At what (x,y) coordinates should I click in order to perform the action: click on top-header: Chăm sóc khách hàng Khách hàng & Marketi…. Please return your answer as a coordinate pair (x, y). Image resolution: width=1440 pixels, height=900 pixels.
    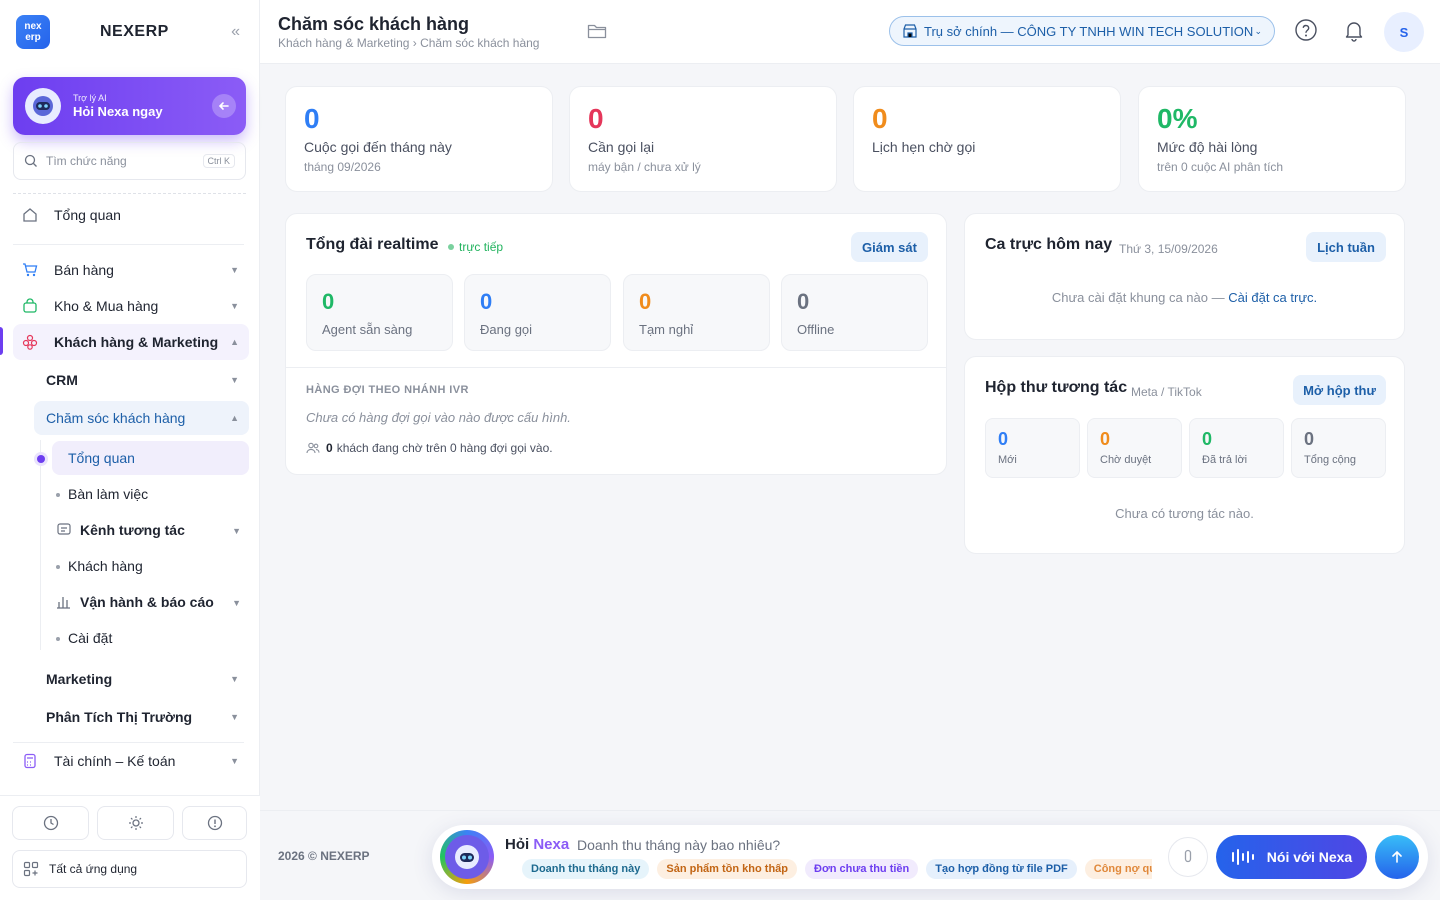
    Looking at the image, I should click on (850, 32).